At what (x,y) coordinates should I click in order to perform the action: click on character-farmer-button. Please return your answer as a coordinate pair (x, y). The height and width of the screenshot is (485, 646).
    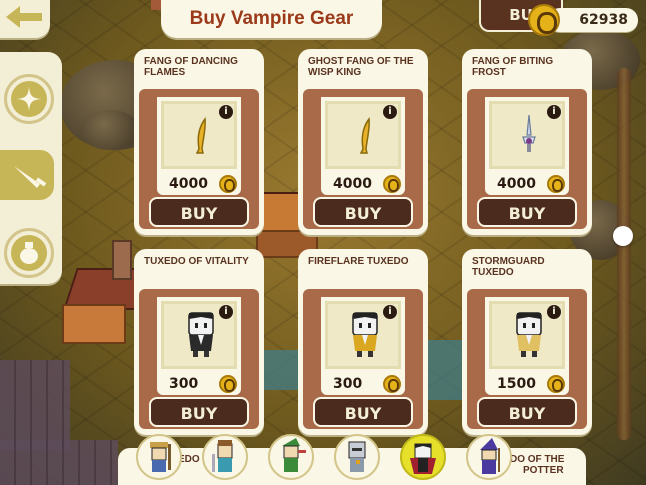
    Looking at the image, I should click on (159, 457).